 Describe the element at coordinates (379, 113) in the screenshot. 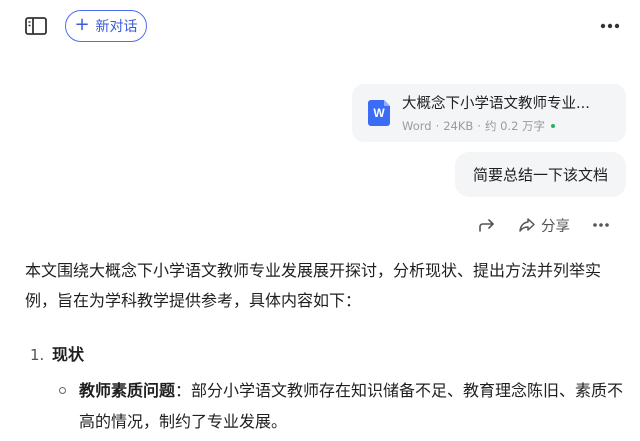

I see `word-doc-icon: W` at that location.